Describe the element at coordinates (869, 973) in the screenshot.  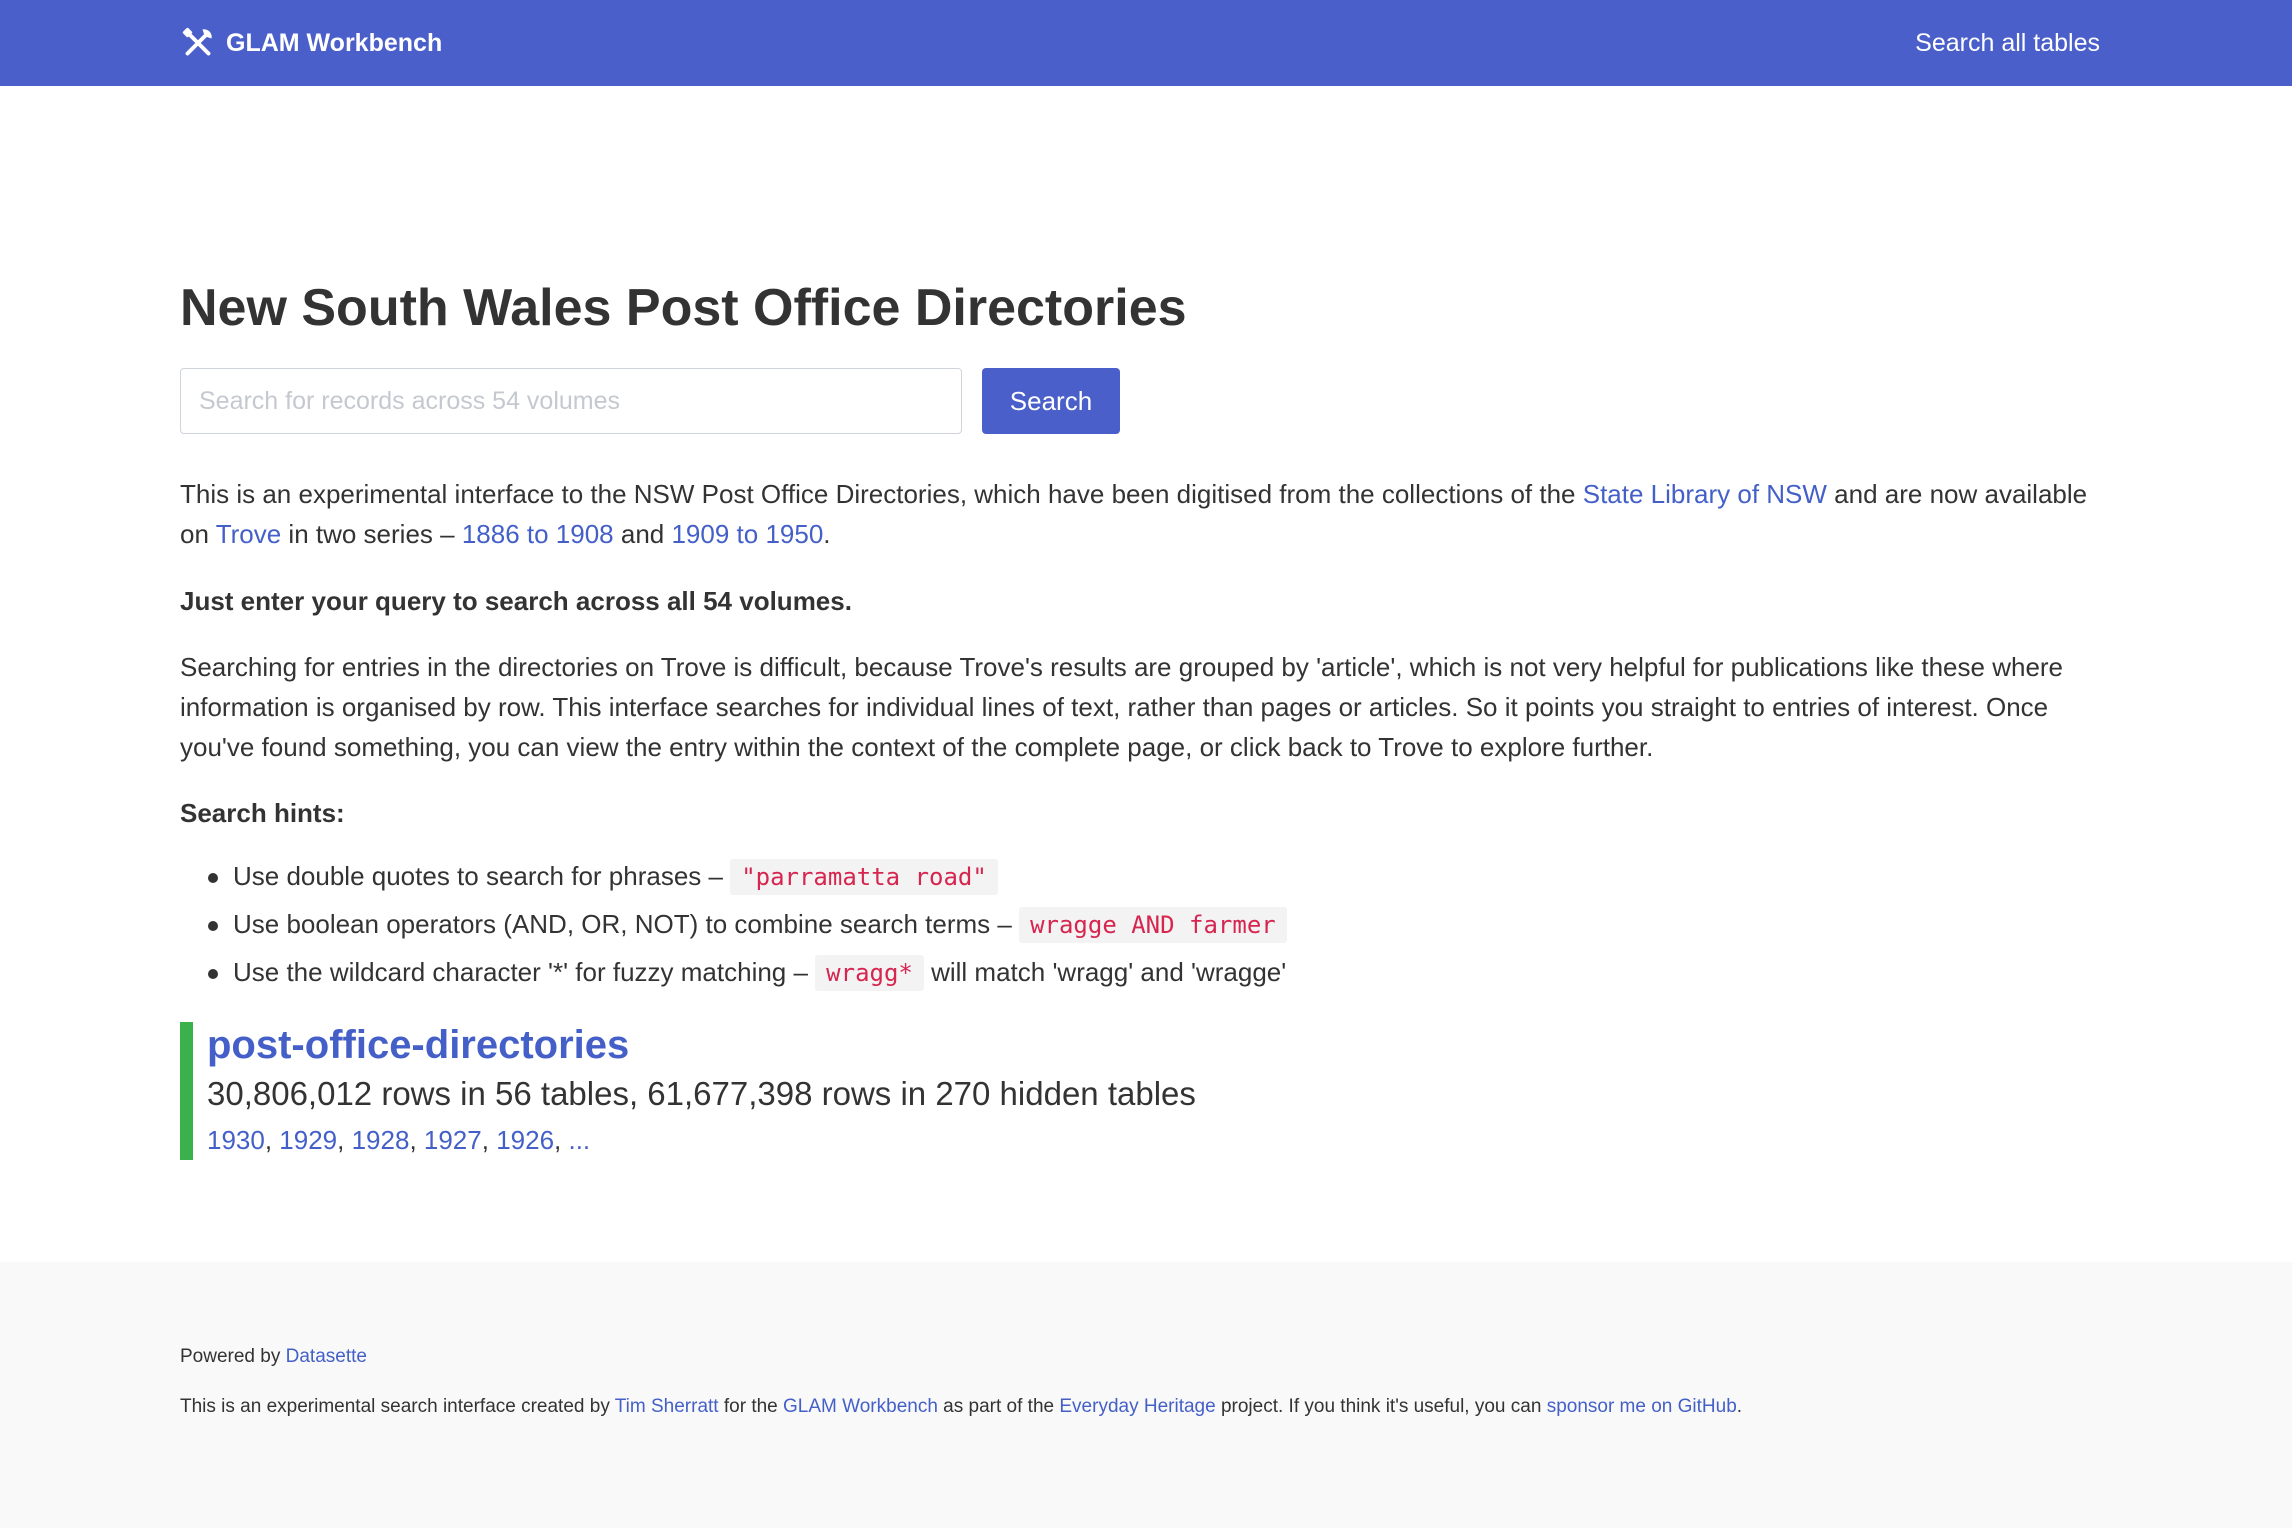
I see `hint-code: wragg*` at that location.